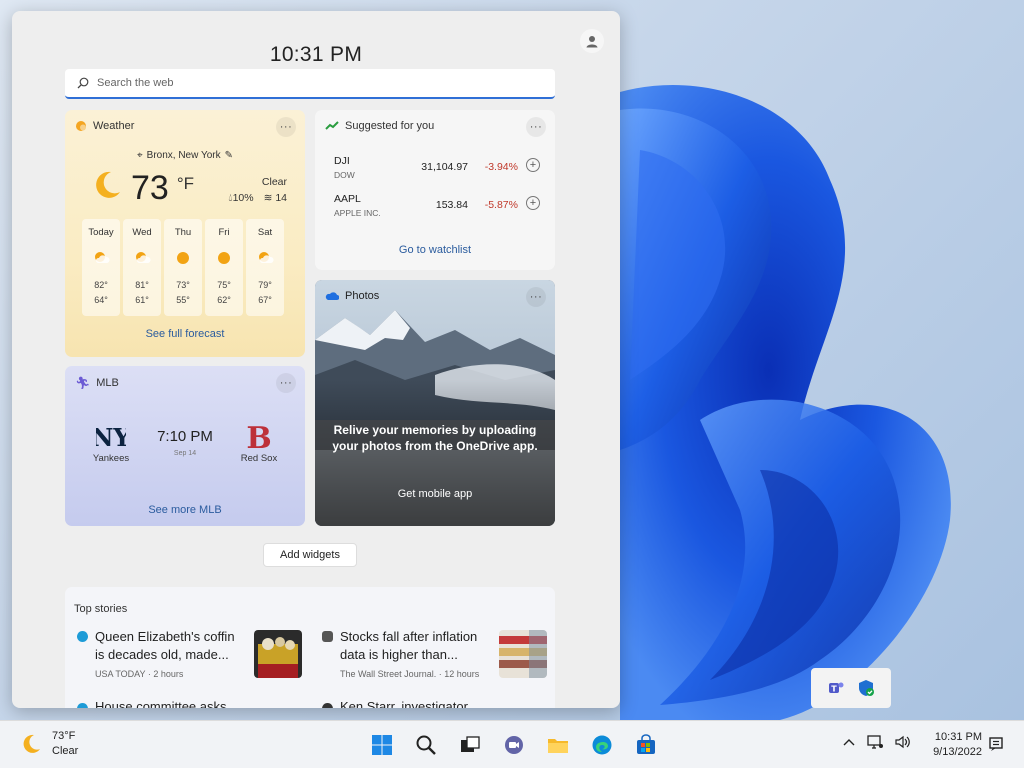 The height and width of the screenshot is (768, 1024). I want to click on day-high: 75°, so click(224, 285).